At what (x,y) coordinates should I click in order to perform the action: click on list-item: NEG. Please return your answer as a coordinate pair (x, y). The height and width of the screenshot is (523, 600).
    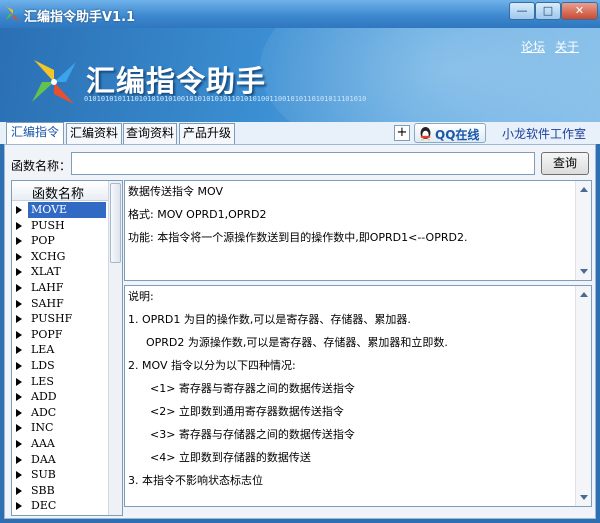
    Looking at the image, I should click on (60, 515).